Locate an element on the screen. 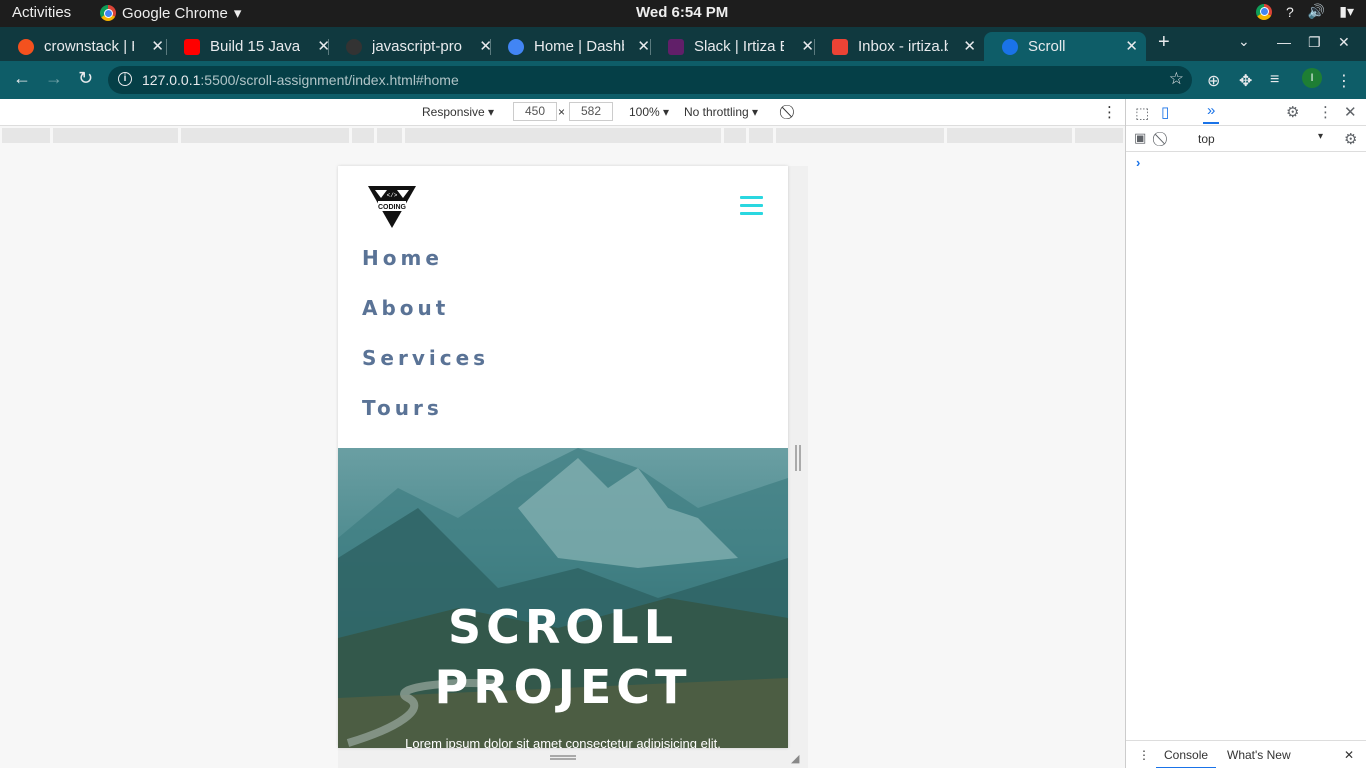 This screenshot has height=768, width=1366. zoom-select: 100% ▾ is located at coordinates (649, 112).